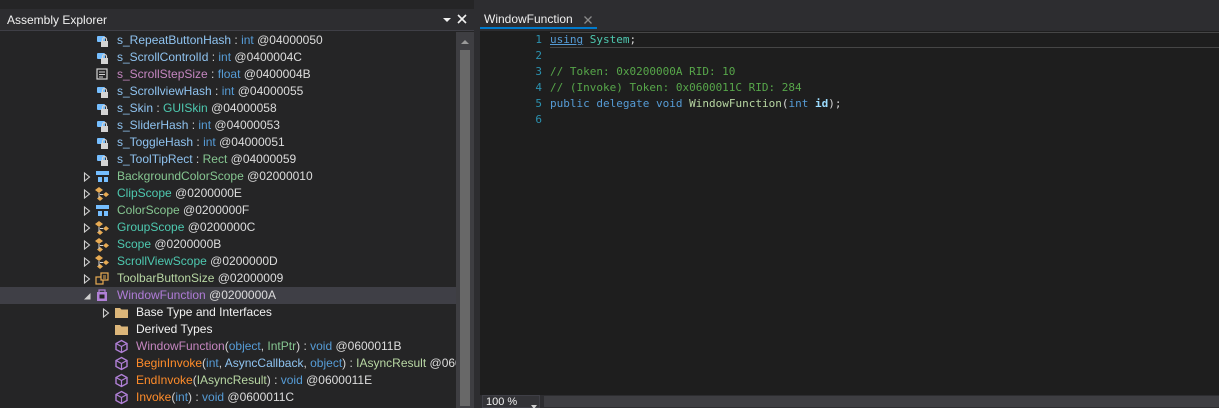 This screenshot has width=1219, height=408. What do you see at coordinates (515, 213) in the screenshot?
I see `line-number-gutter: 1 2 3 4 5 6` at bounding box center [515, 213].